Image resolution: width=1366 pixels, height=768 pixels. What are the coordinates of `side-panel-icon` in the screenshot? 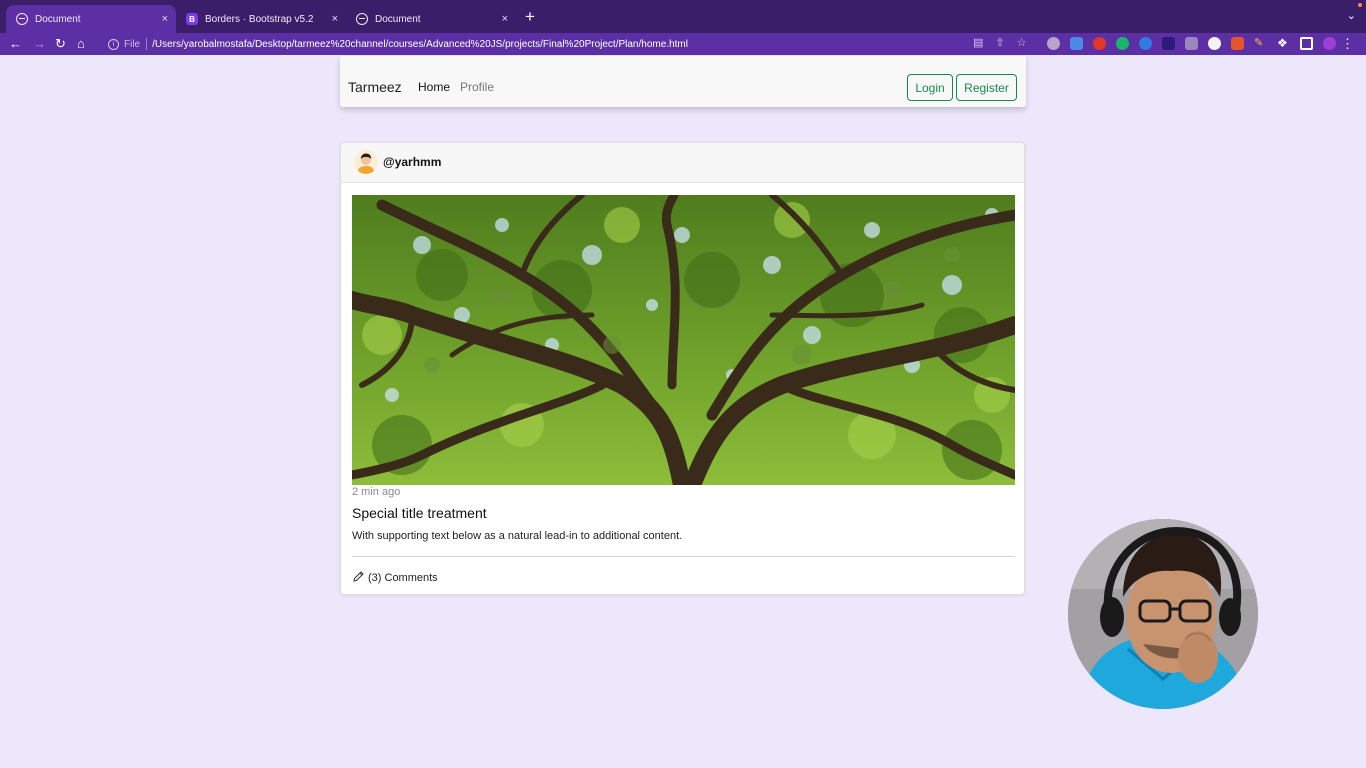 It's located at (1306, 43).